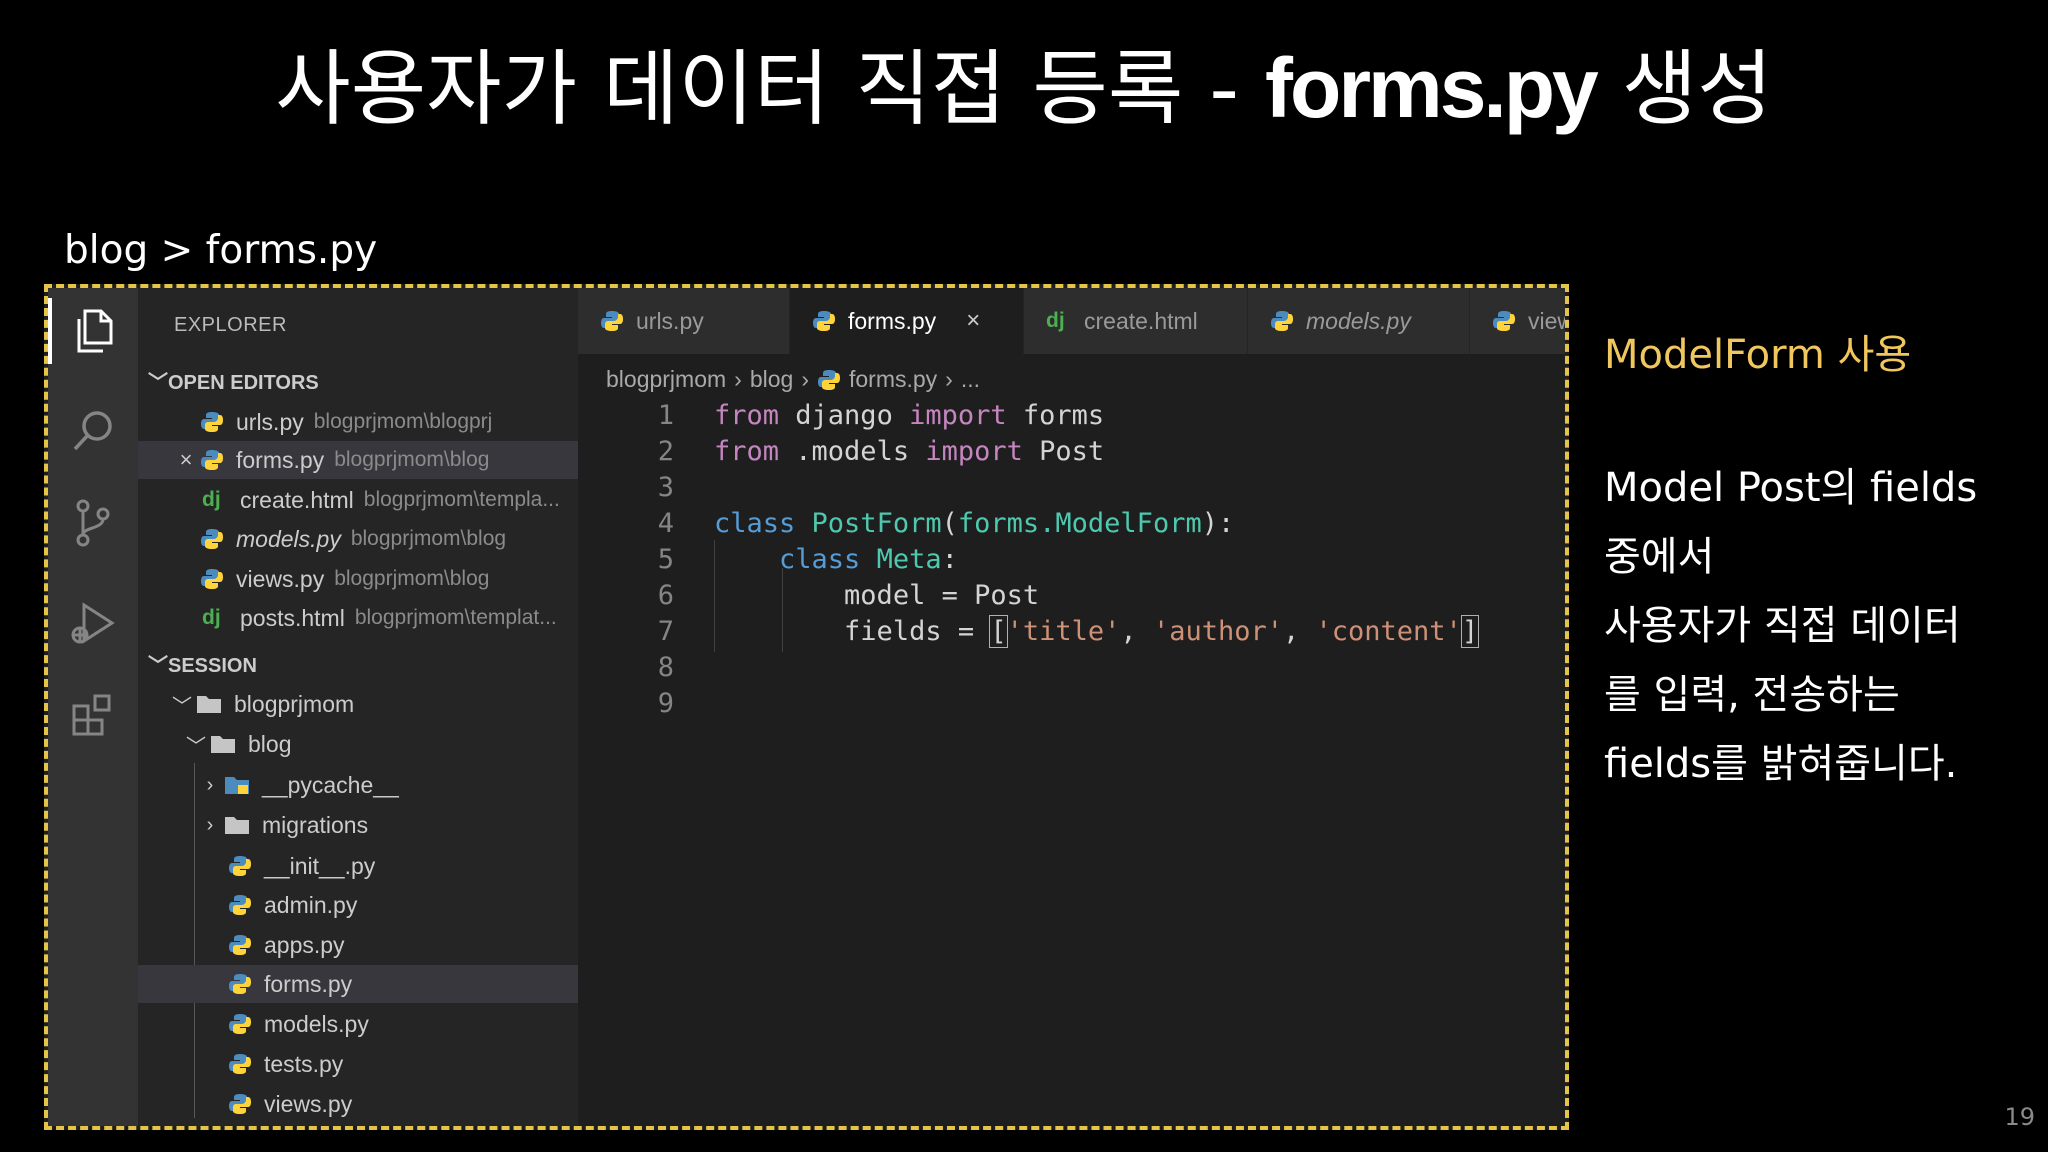  I want to click on line-number: 4, so click(665, 523).